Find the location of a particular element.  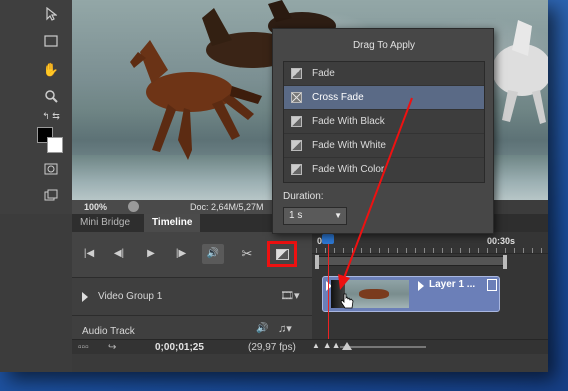

fade-white-icon is located at coordinates (296, 145).